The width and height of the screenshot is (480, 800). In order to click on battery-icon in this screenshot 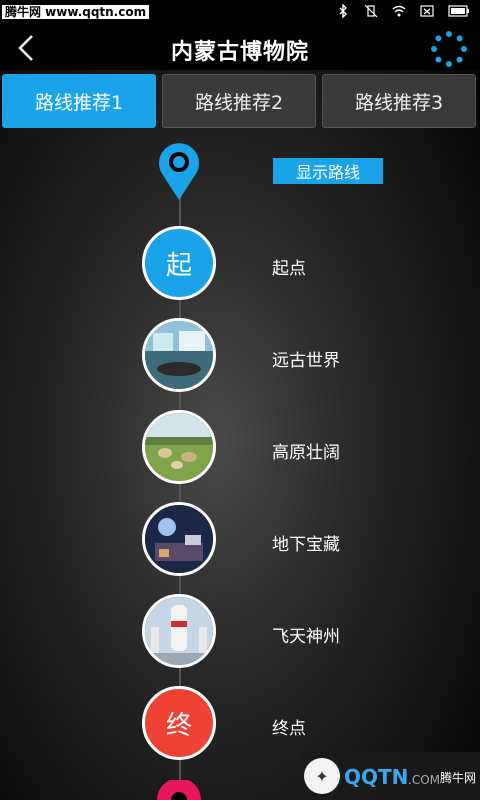, I will do `click(458, 11)`.